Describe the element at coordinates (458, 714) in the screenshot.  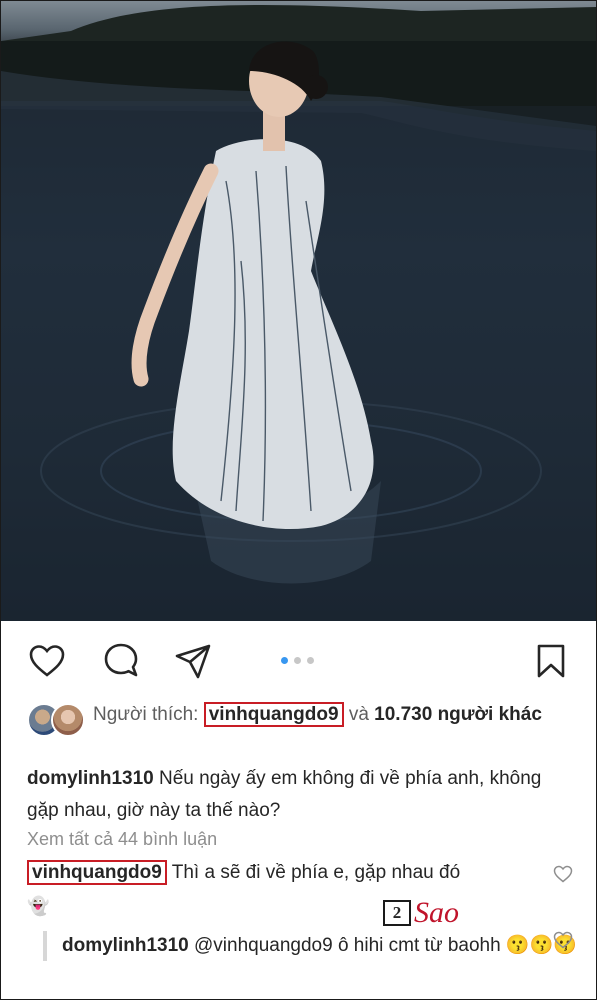
I see `likes-count: 10.730 người khác` at that location.